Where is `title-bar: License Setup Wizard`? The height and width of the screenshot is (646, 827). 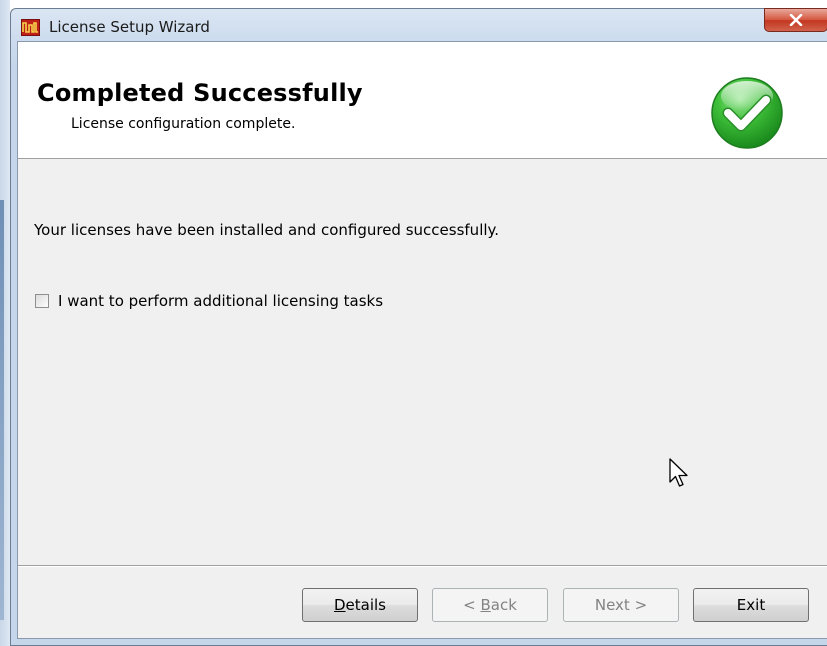
title-bar: License Setup Wizard is located at coordinates (419, 25).